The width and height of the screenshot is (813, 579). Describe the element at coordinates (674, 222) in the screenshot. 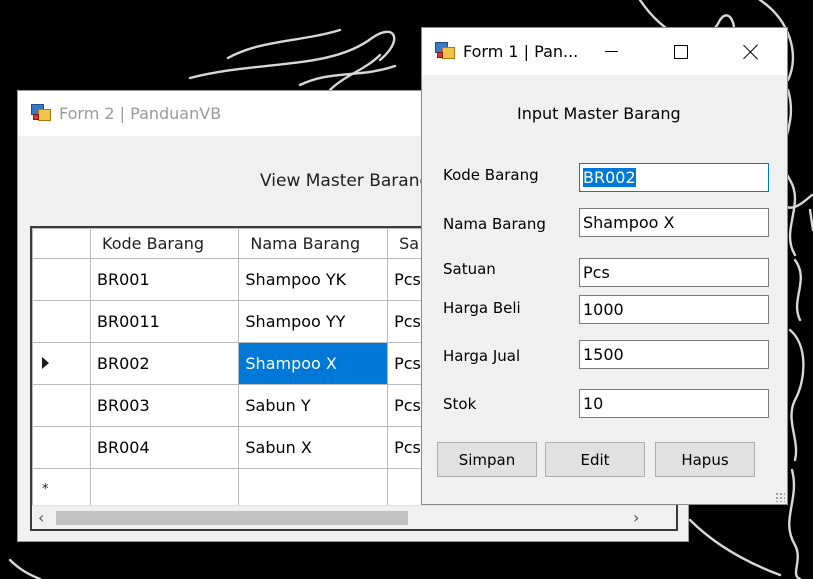

I see `nama-barang-field: Shampoo X` at that location.